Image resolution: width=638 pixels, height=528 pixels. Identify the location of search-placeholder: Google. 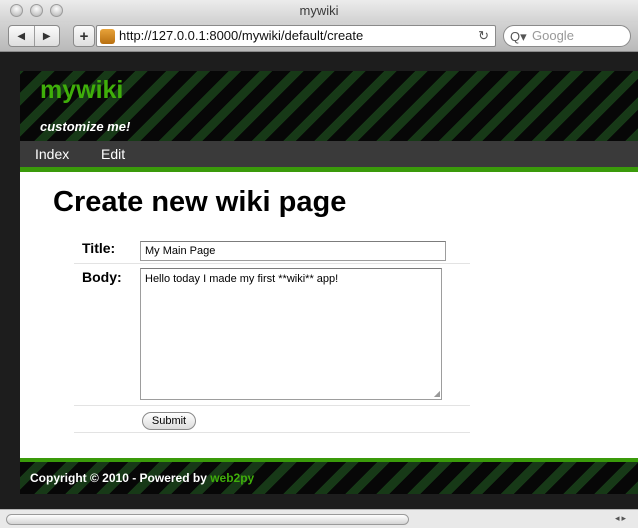
(553, 35).